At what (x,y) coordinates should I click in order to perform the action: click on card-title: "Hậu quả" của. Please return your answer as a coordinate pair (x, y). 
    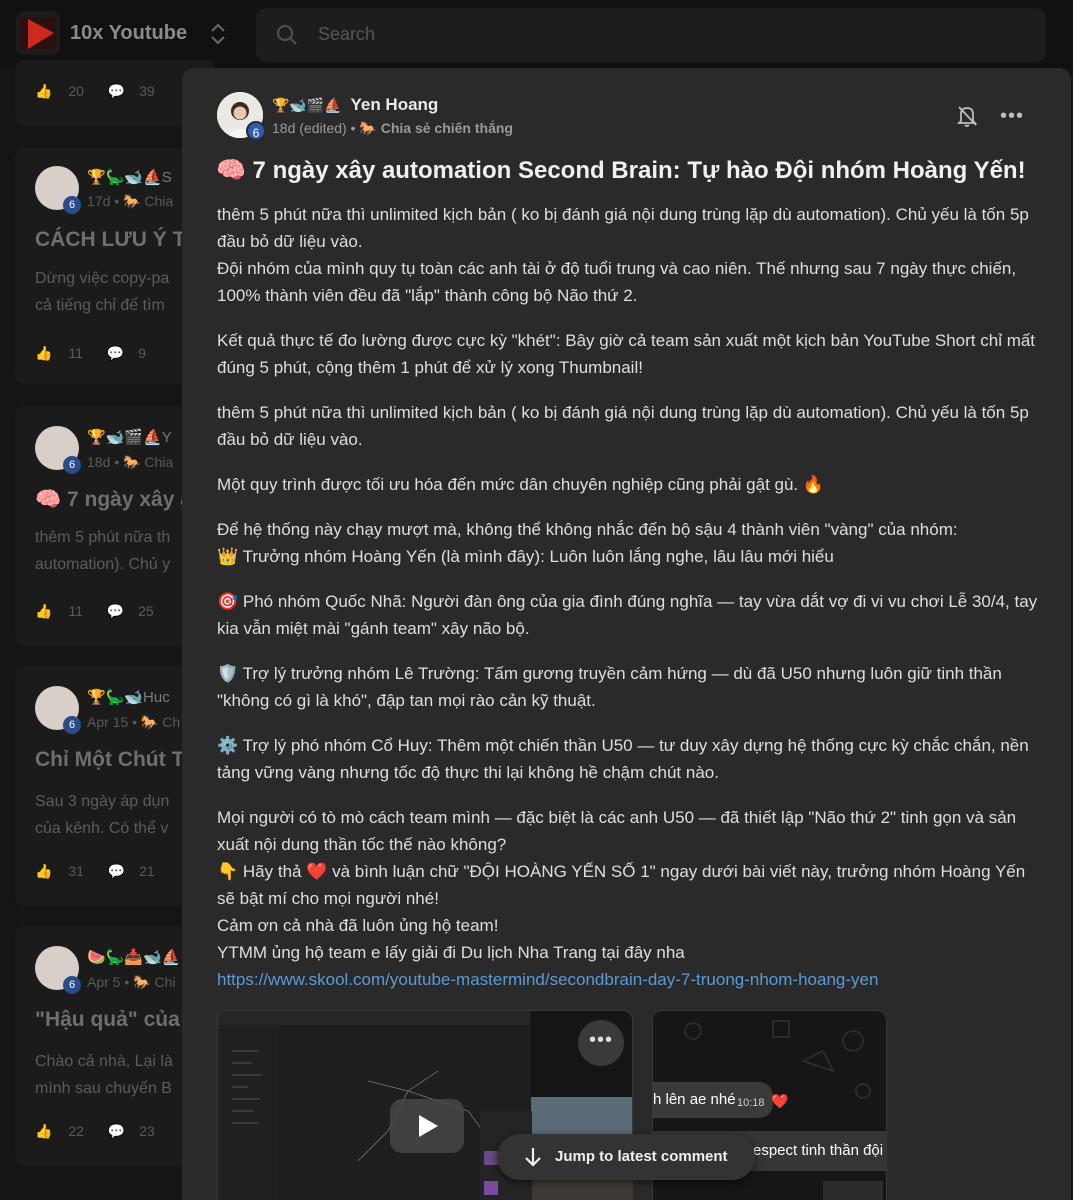
    Looking at the image, I should click on (107, 1020).